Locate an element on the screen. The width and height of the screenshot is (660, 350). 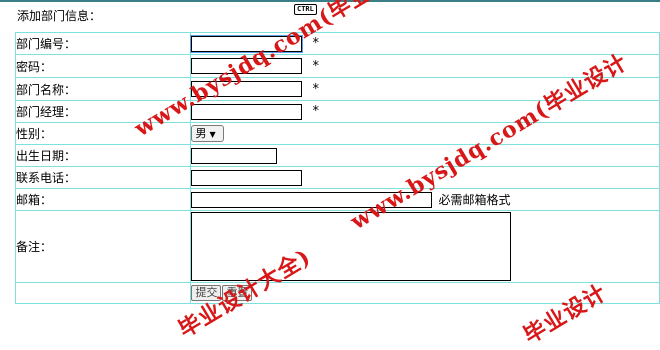
birthday-label: 出生日期： is located at coordinates (103, 155).